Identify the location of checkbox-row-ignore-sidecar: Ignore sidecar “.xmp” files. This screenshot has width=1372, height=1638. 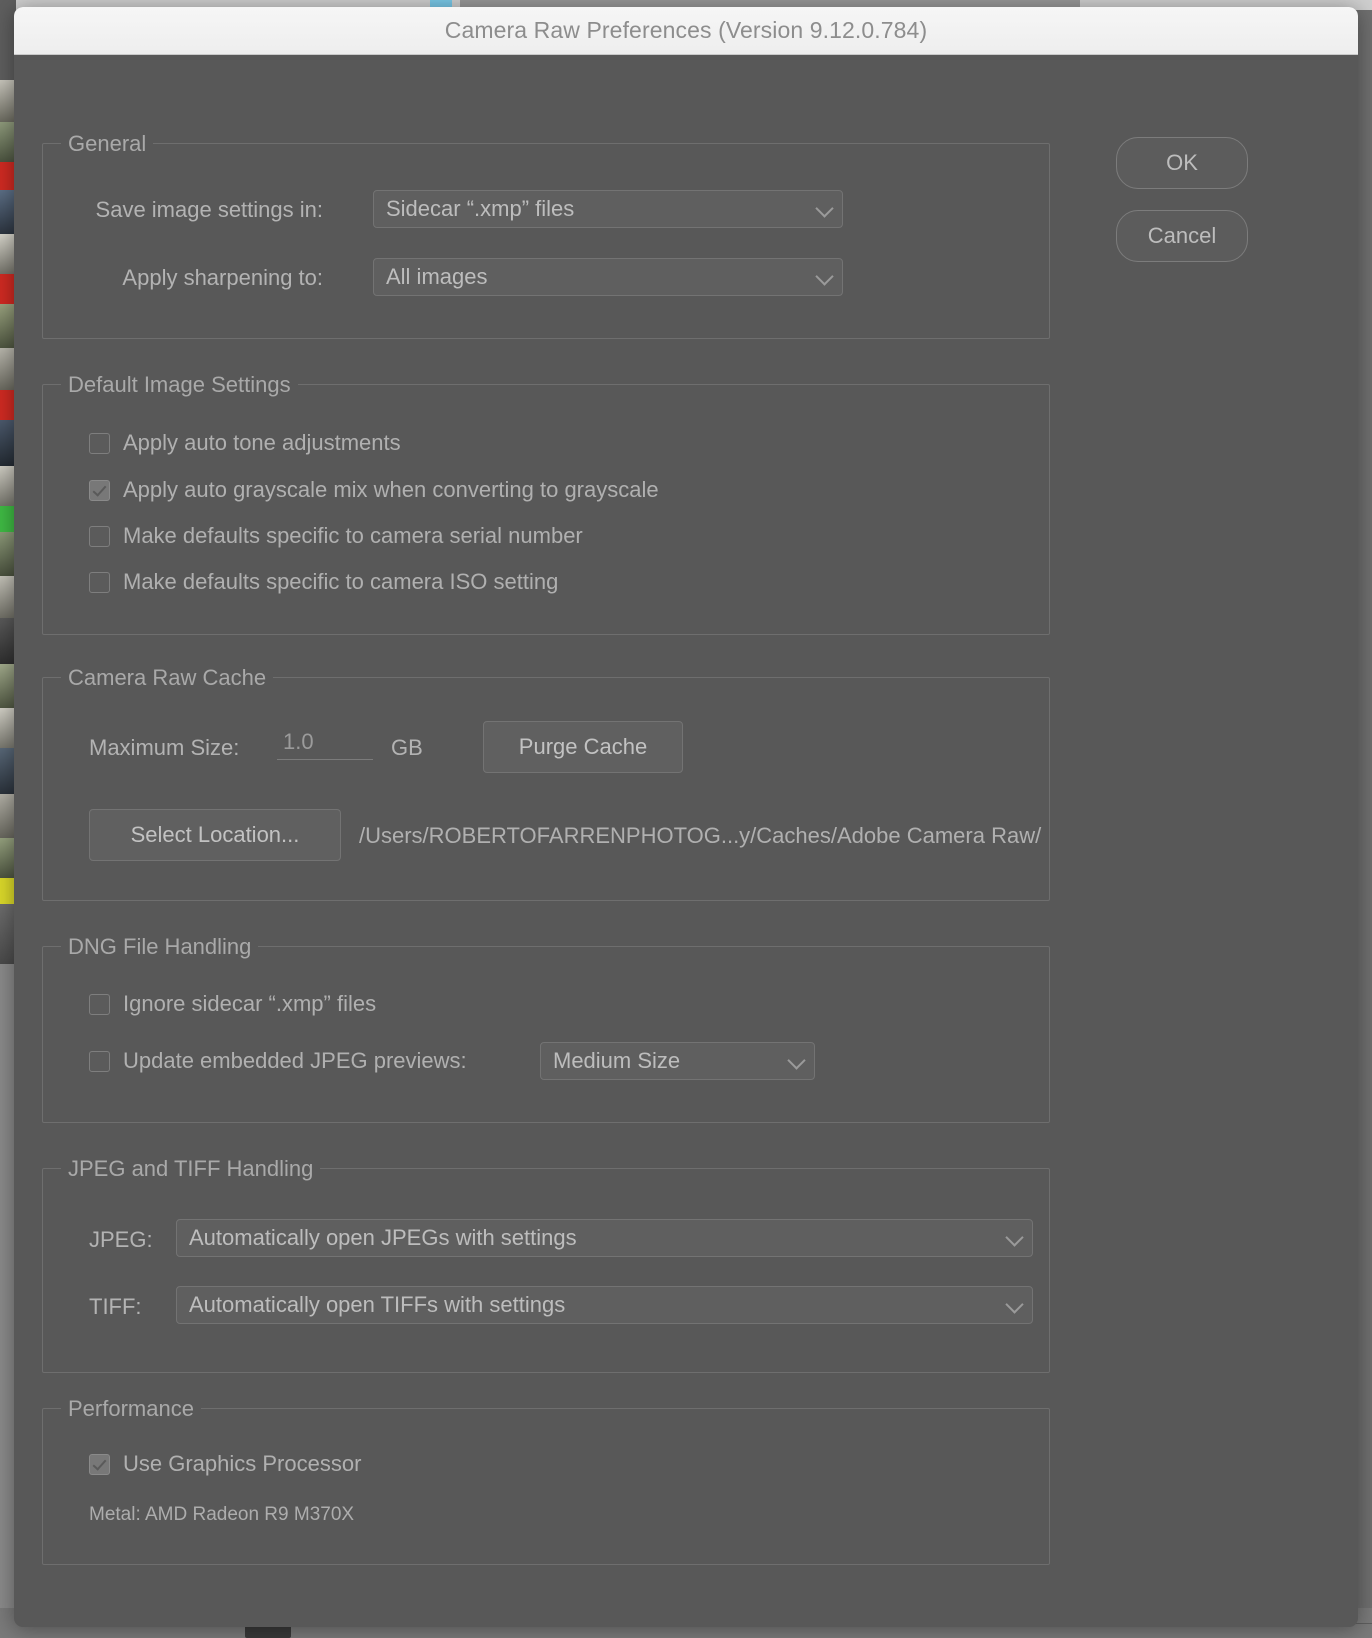
(232, 1004).